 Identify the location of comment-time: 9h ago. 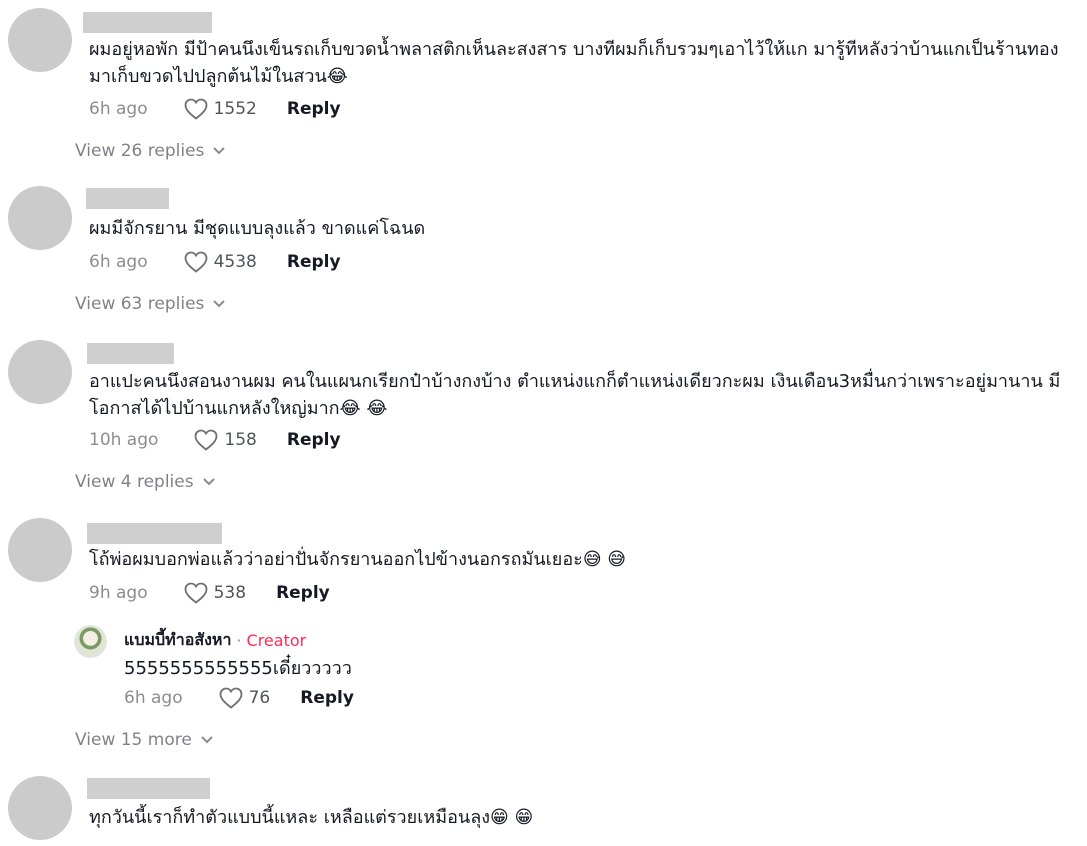
(118, 593).